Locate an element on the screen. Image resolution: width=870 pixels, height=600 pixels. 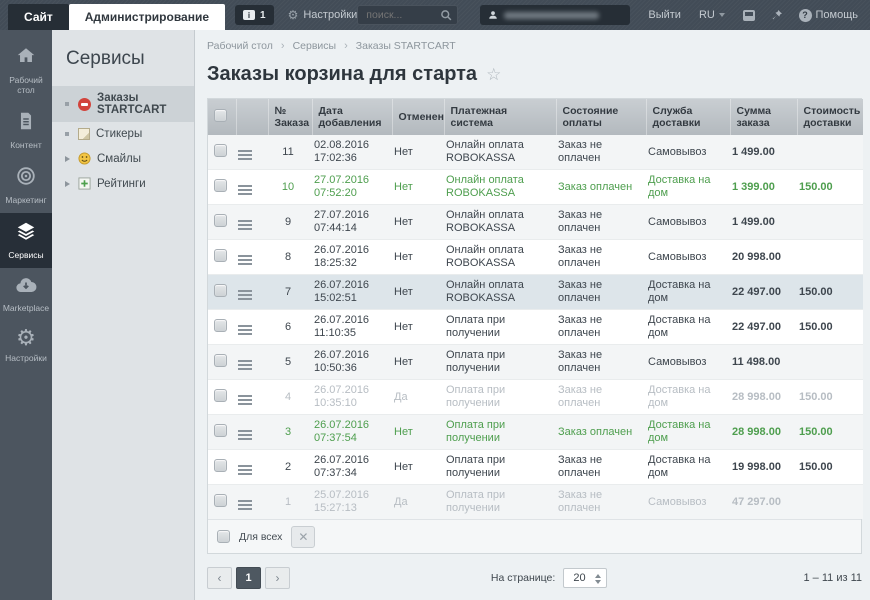
sidebar-item-content: Контент is located at coordinates (26, 130).